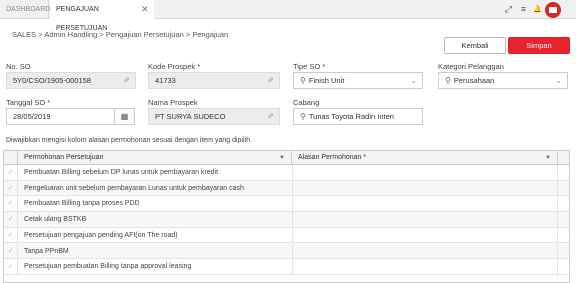 The width and height of the screenshot is (576, 283). Describe the element at coordinates (358, 80) in the screenshot. I see `tipe-so-select: ⚲ Finish Unit ⌄` at that location.